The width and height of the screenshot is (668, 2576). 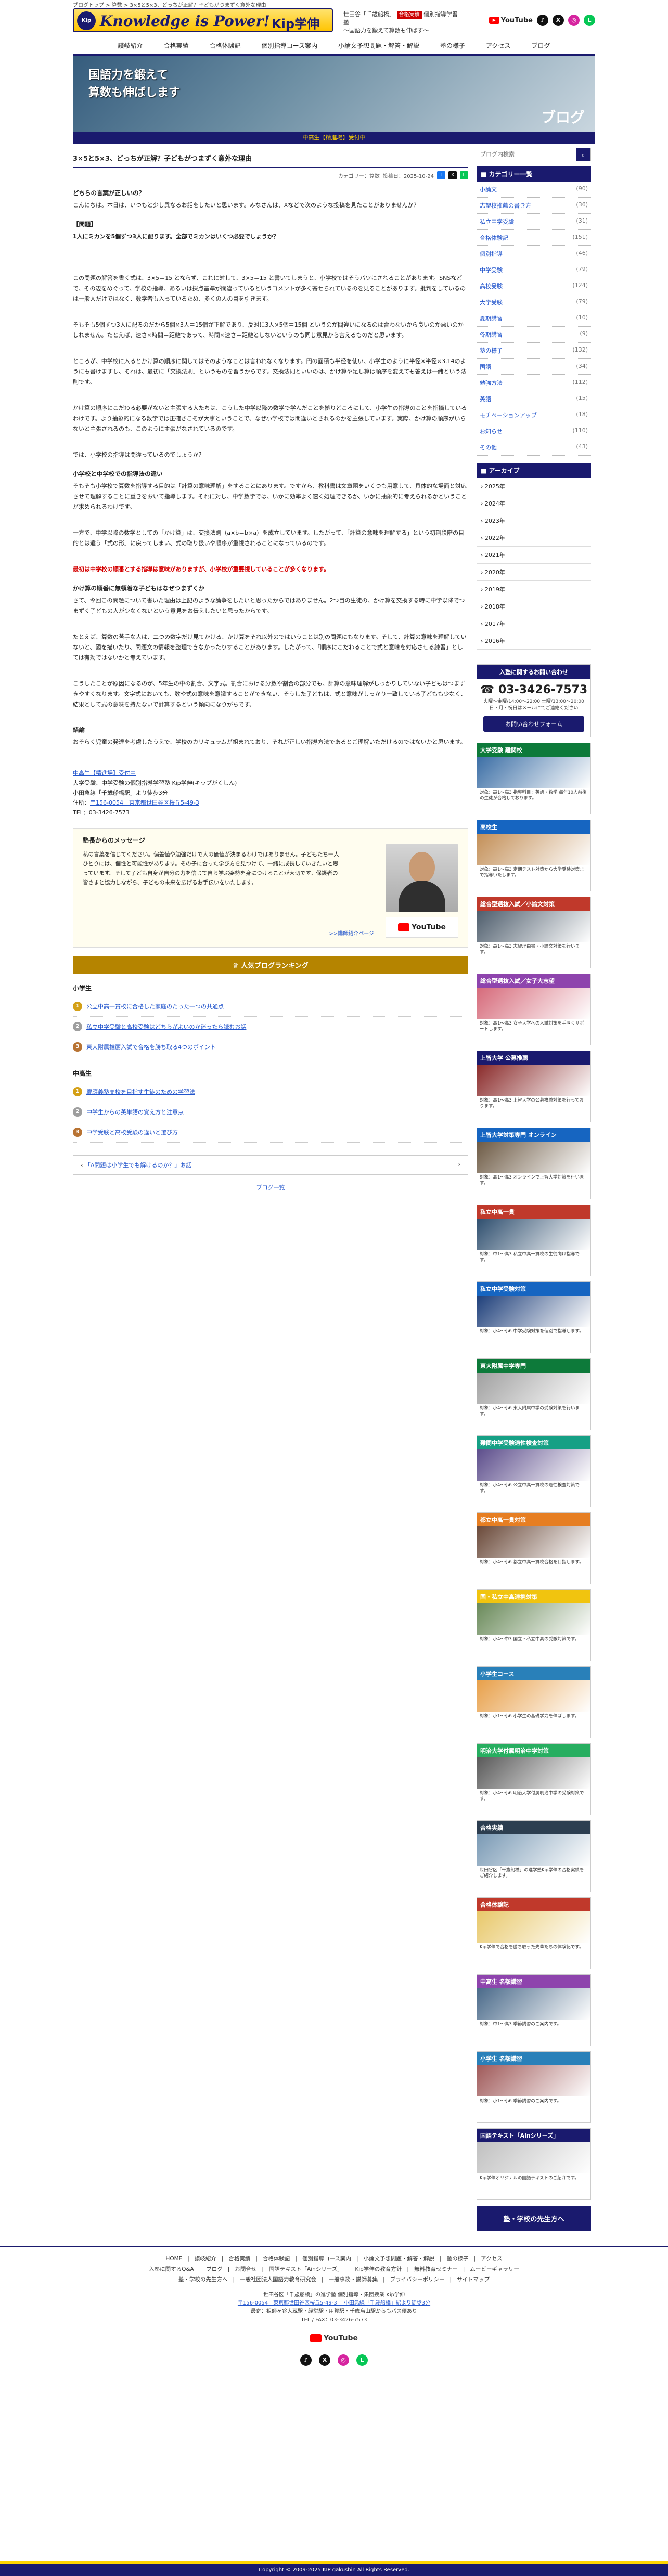 What do you see at coordinates (534, 1240) in the screenshot?
I see `promo-card: 私立中高一貫 対象：中1〜高3 私立中高一貫校の生徒向け指導です。` at bounding box center [534, 1240].